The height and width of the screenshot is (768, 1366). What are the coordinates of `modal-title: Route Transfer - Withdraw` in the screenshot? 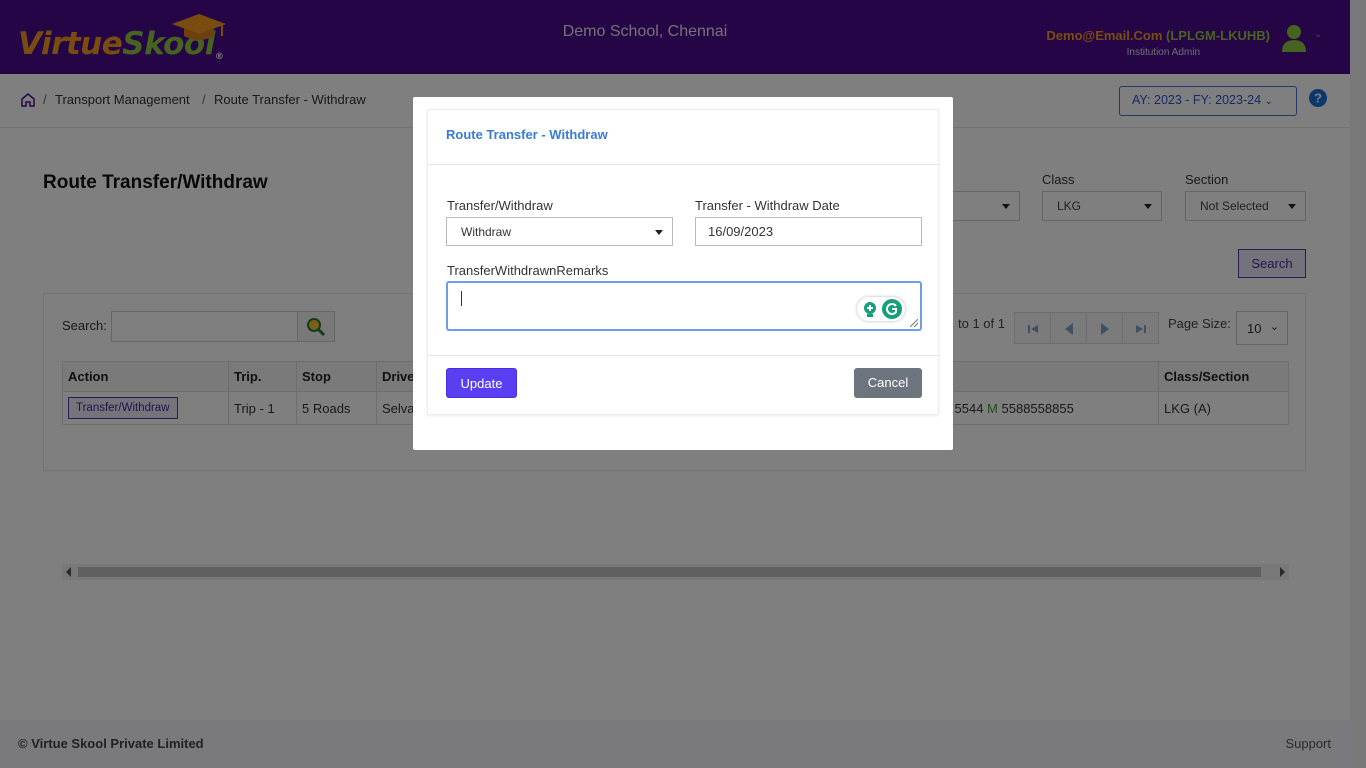 It's located at (527, 134).